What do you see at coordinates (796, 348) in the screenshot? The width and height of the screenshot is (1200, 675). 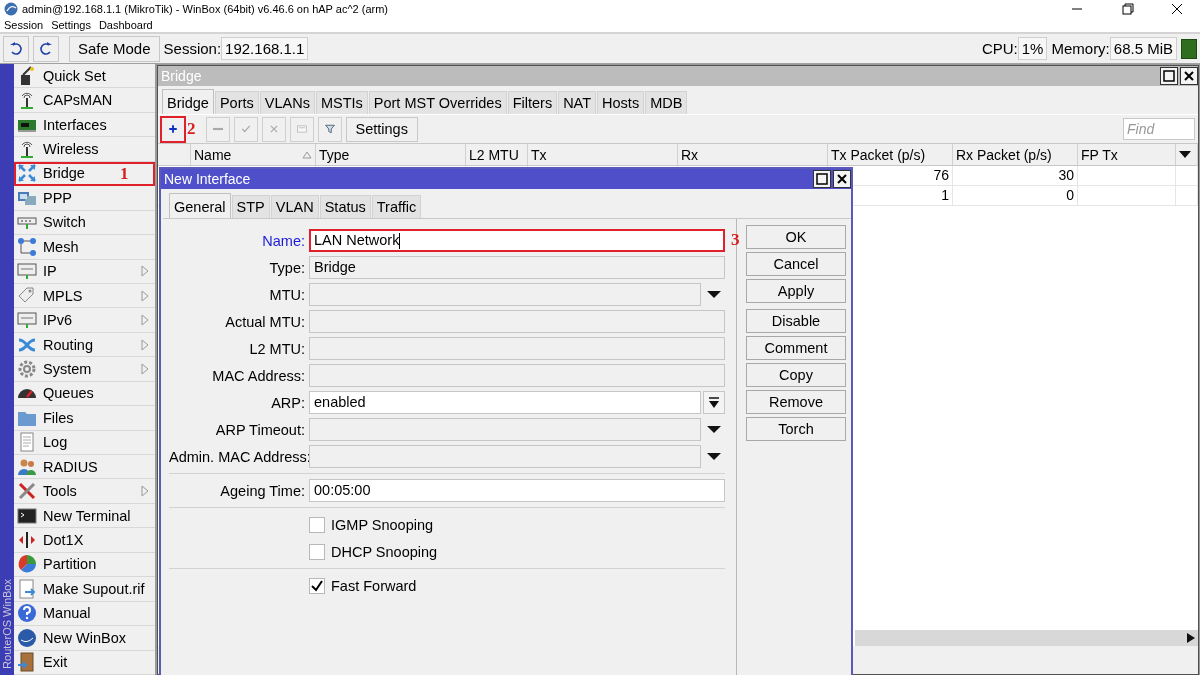 I see `dialog-button: Comment` at bounding box center [796, 348].